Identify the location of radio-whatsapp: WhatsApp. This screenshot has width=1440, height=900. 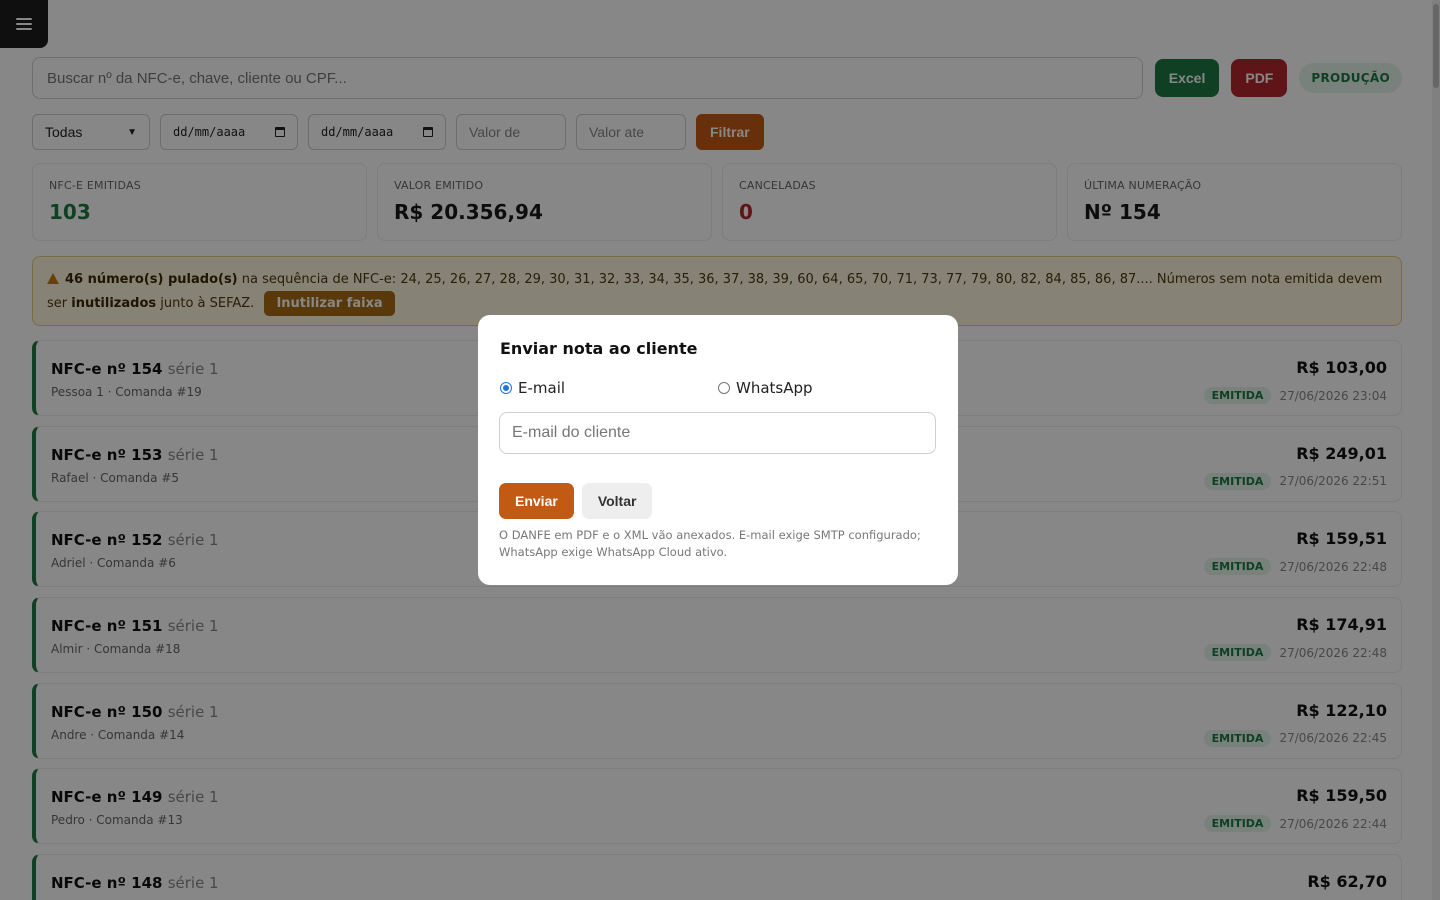
(827, 388).